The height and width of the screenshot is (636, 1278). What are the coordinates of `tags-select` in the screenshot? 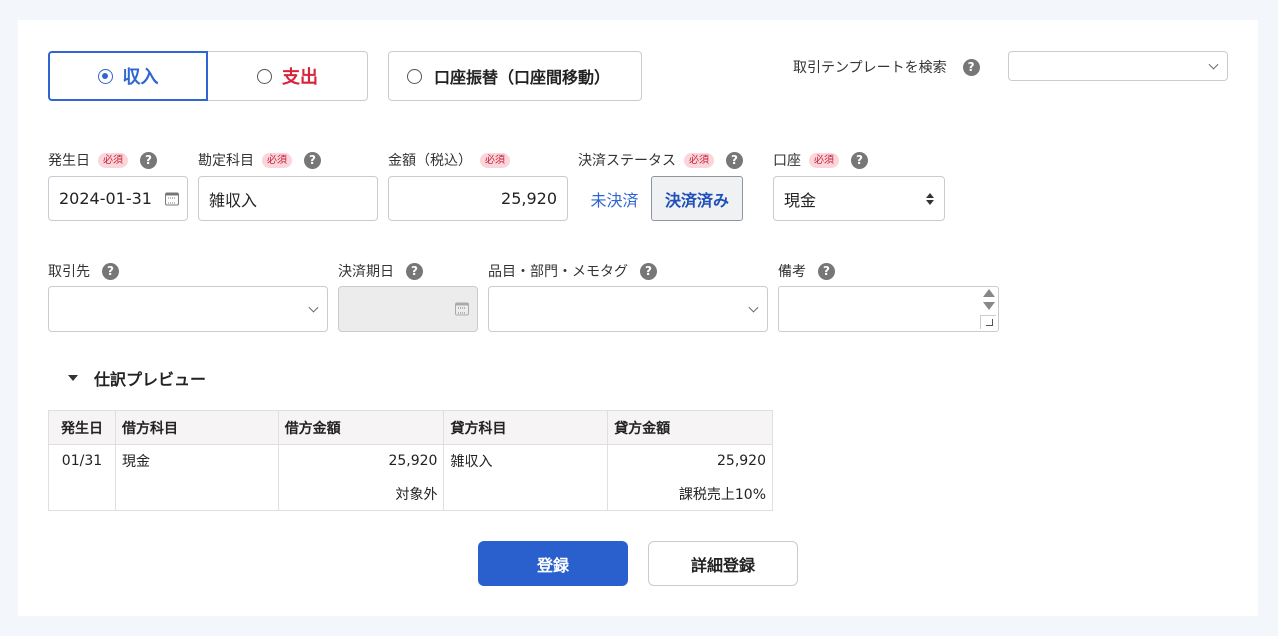 It's located at (628, 309).